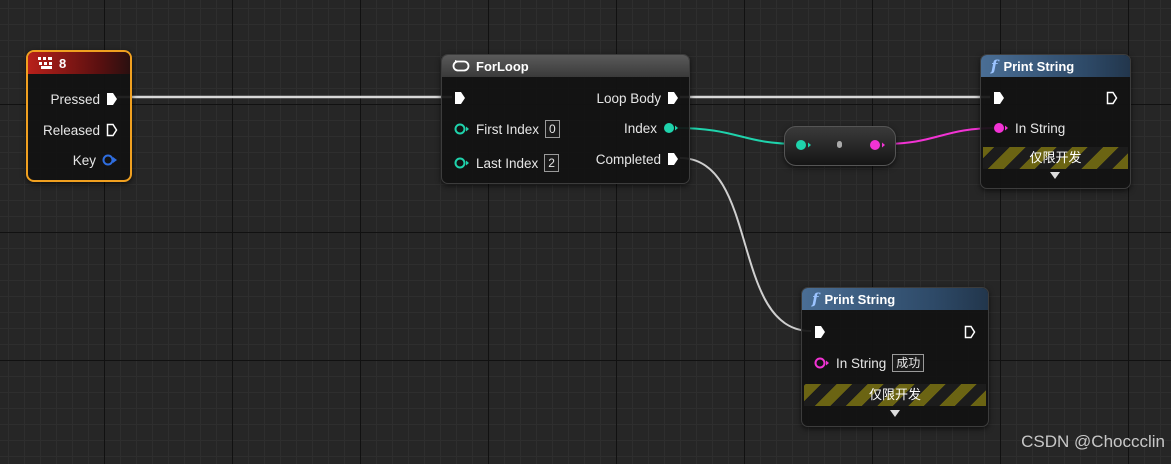  I want to click on completed-row: Completed, so click(637, 159).